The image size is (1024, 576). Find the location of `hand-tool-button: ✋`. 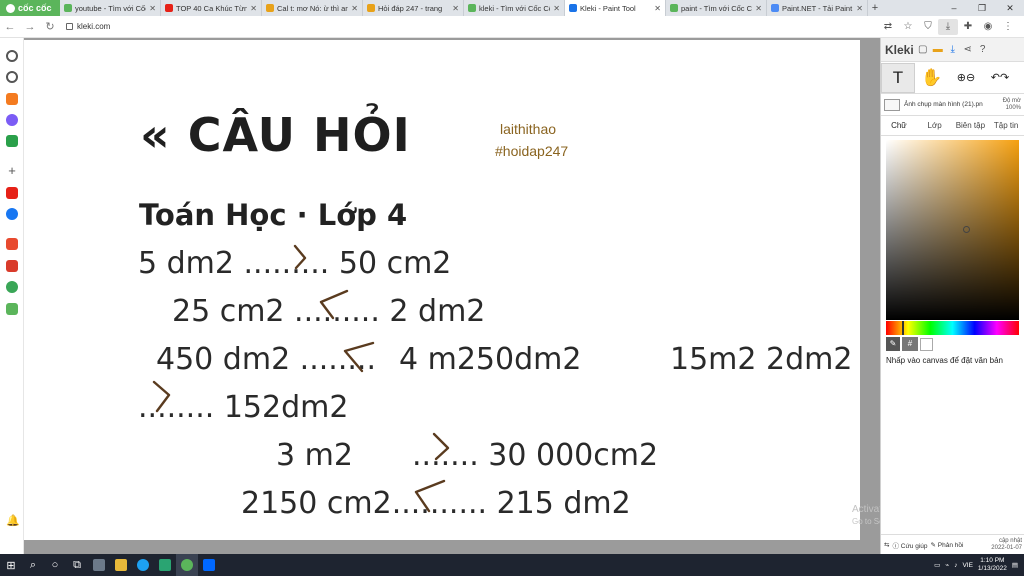

hand-tool-button: ✋ is located at coordinates (932, 78).